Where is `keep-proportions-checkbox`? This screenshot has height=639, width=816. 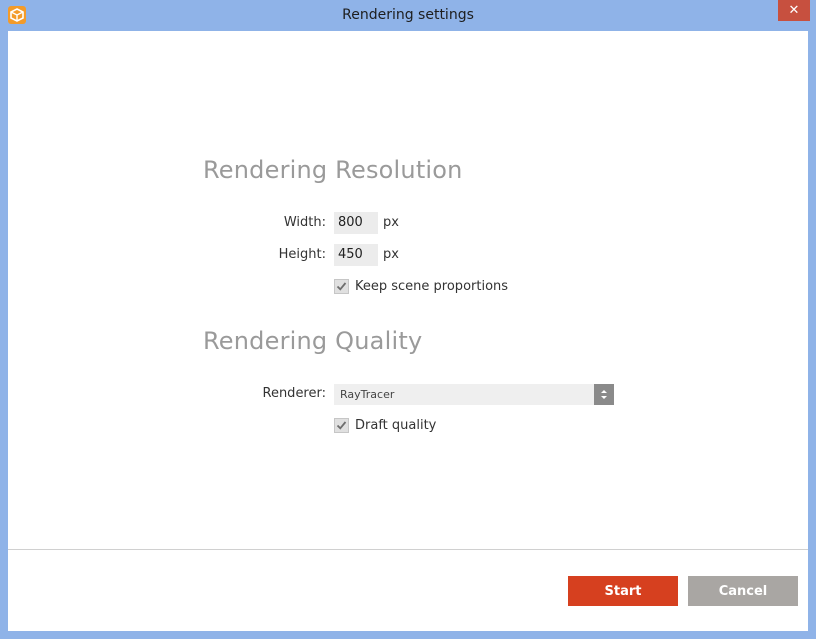 keep-proportions-checkbox is located at coordinates (341, 286).